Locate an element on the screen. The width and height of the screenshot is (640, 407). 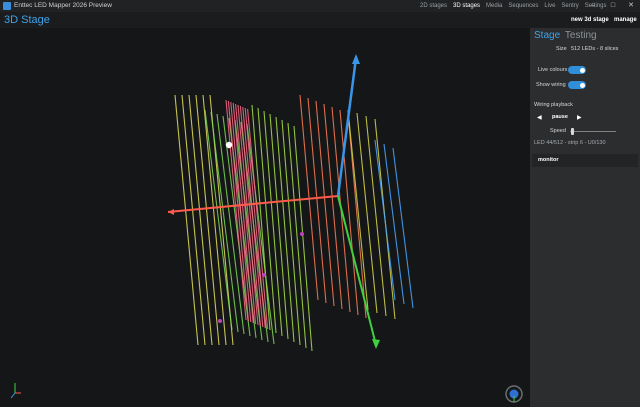
axis-gizmo-icon is located at coordinates (15, 391).